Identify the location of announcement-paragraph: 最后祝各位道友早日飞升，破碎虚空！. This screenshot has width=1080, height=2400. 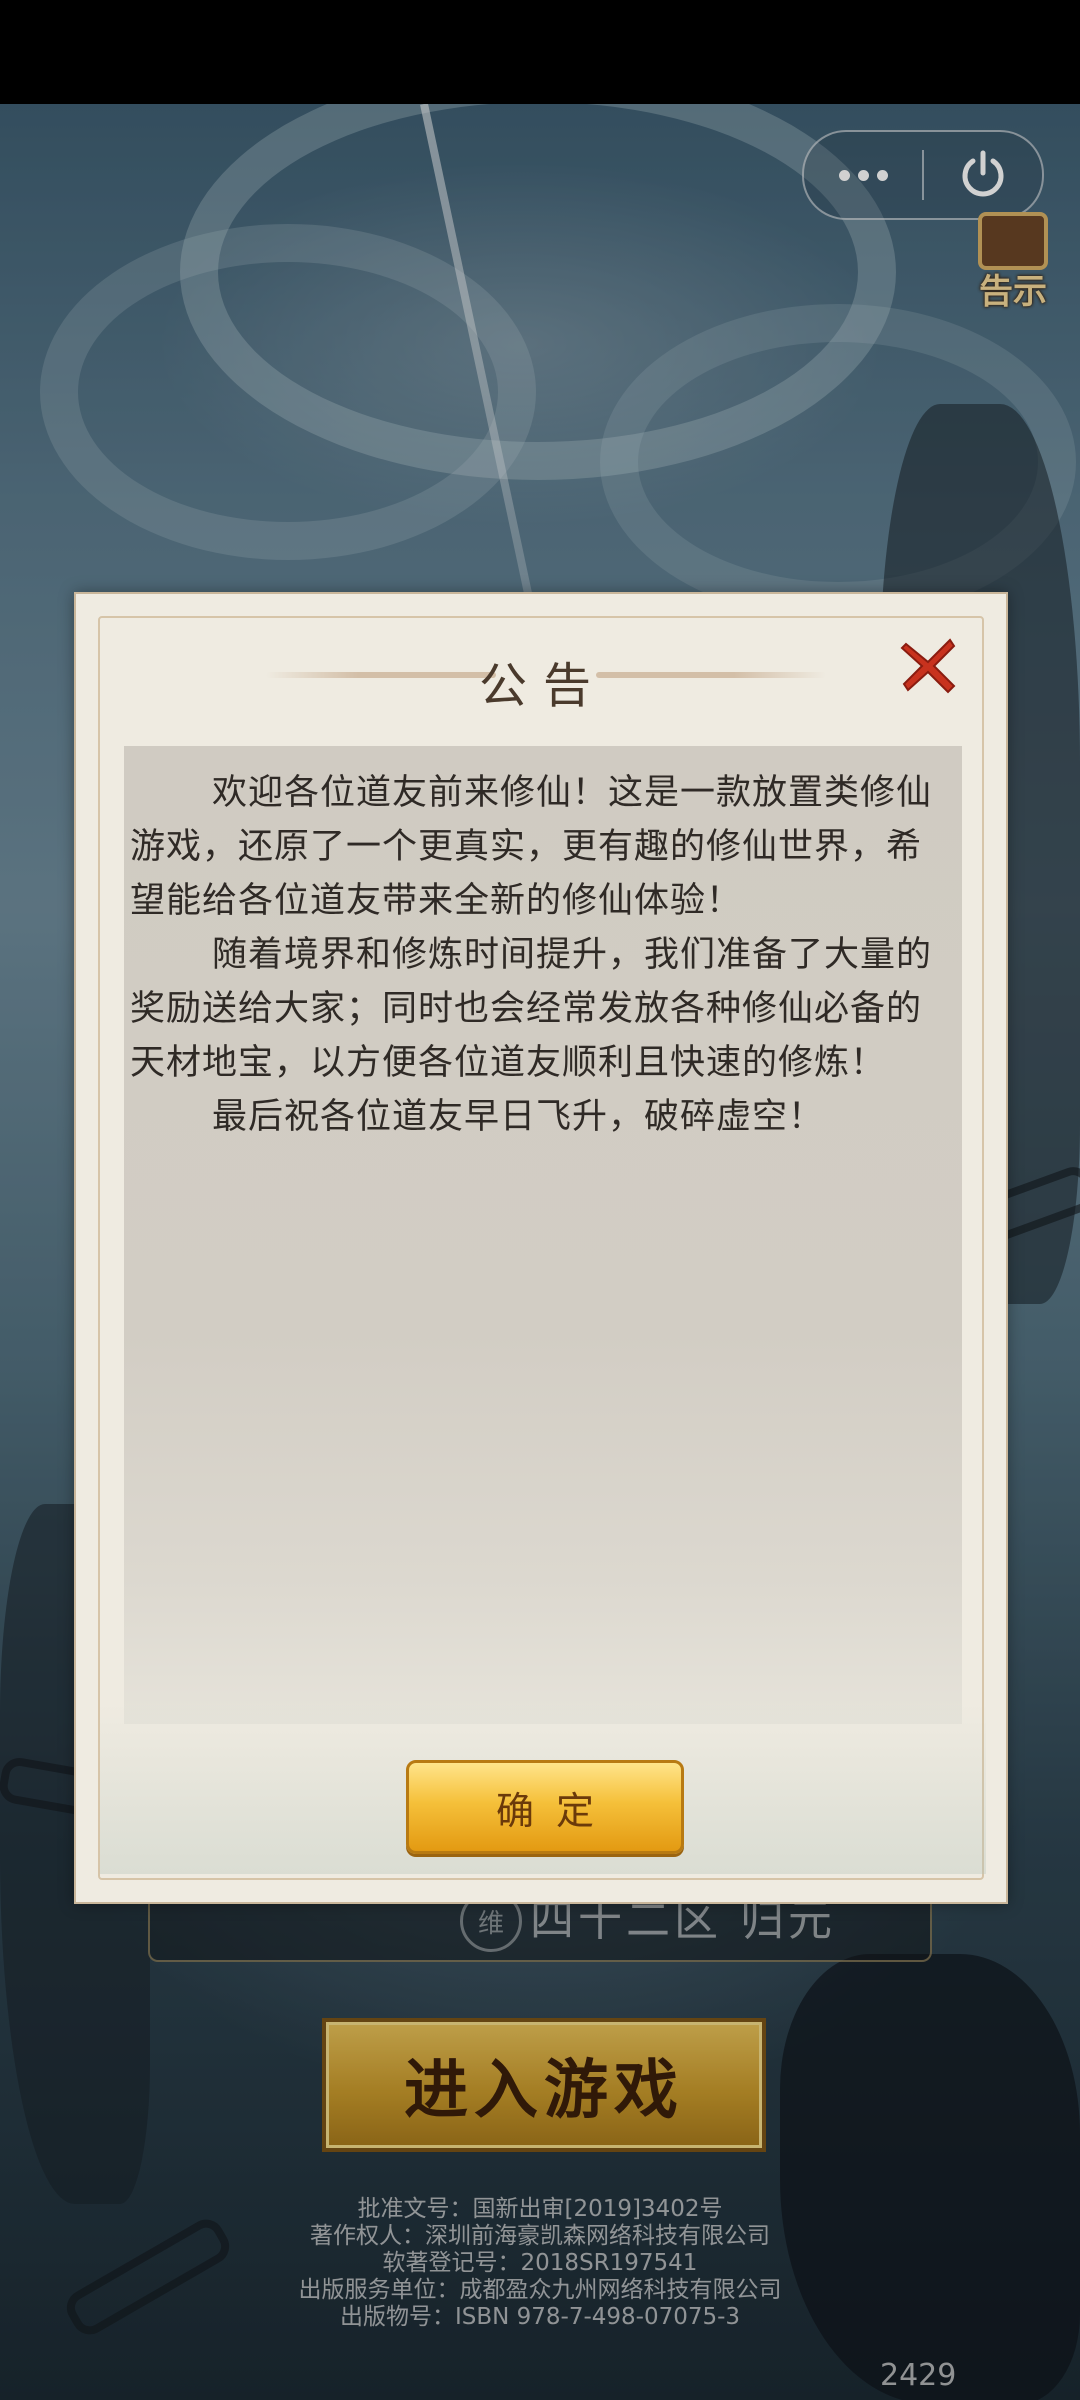
(518, 1117).